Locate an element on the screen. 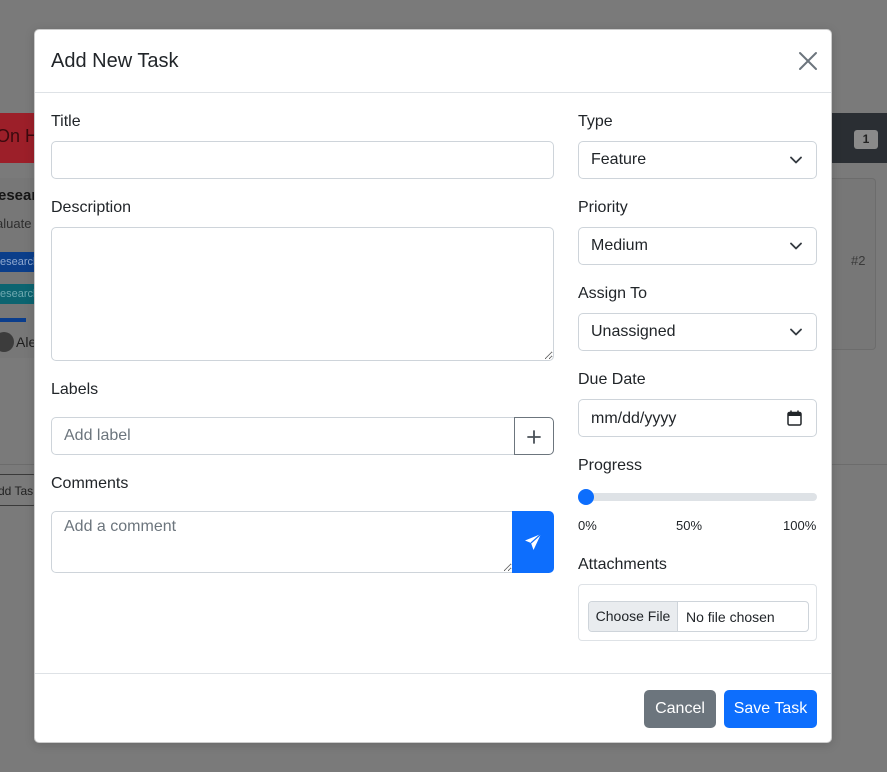 The height and width of the screenshot is (772, 887). add-label-input is located at coordinates (283, 436).